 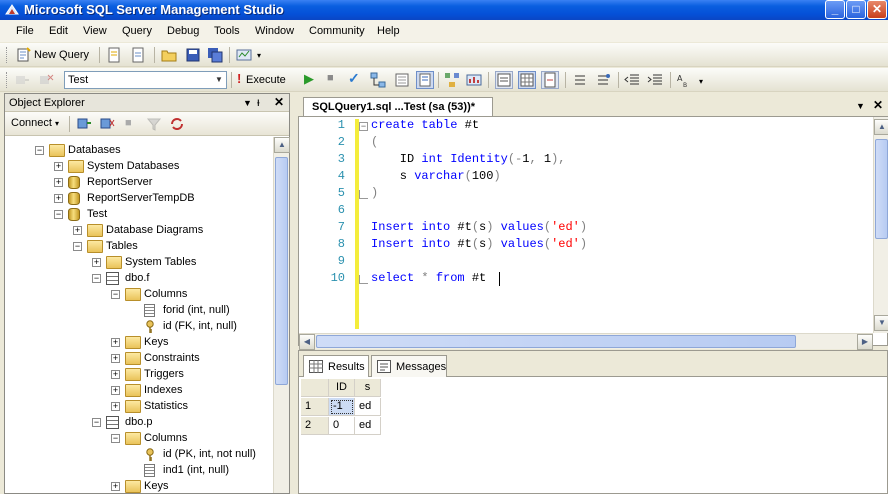 What do you see at coordinates (139, 375) in the screenshot?
I see `tree-node: + Triggers` at bounding box center [139, 375].